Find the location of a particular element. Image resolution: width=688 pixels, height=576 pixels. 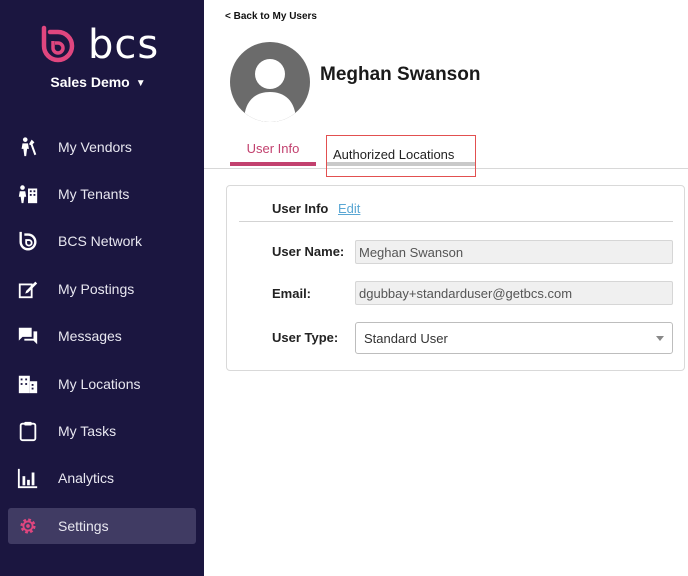

sidebar-item-my-locations: My Locations is located at coordinates (102, 383).